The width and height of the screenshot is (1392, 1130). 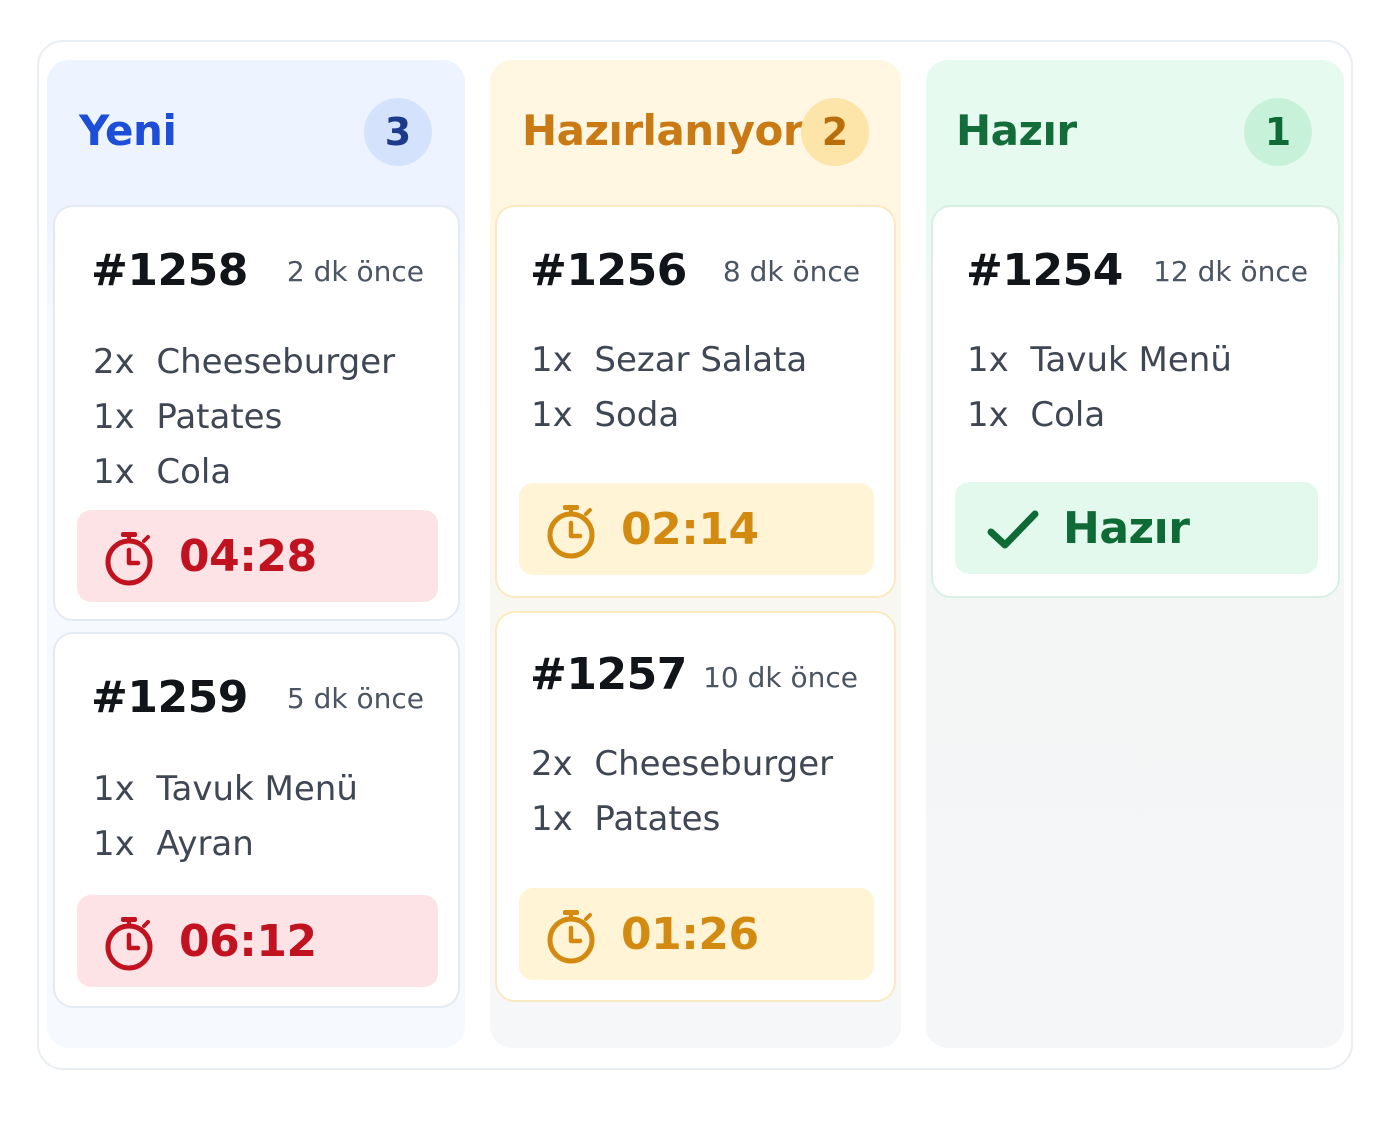 What do you see at coordinates (605, 415) in the screenshot?
I see `order-item: 1x Soda` at bounding box center [605, 415].